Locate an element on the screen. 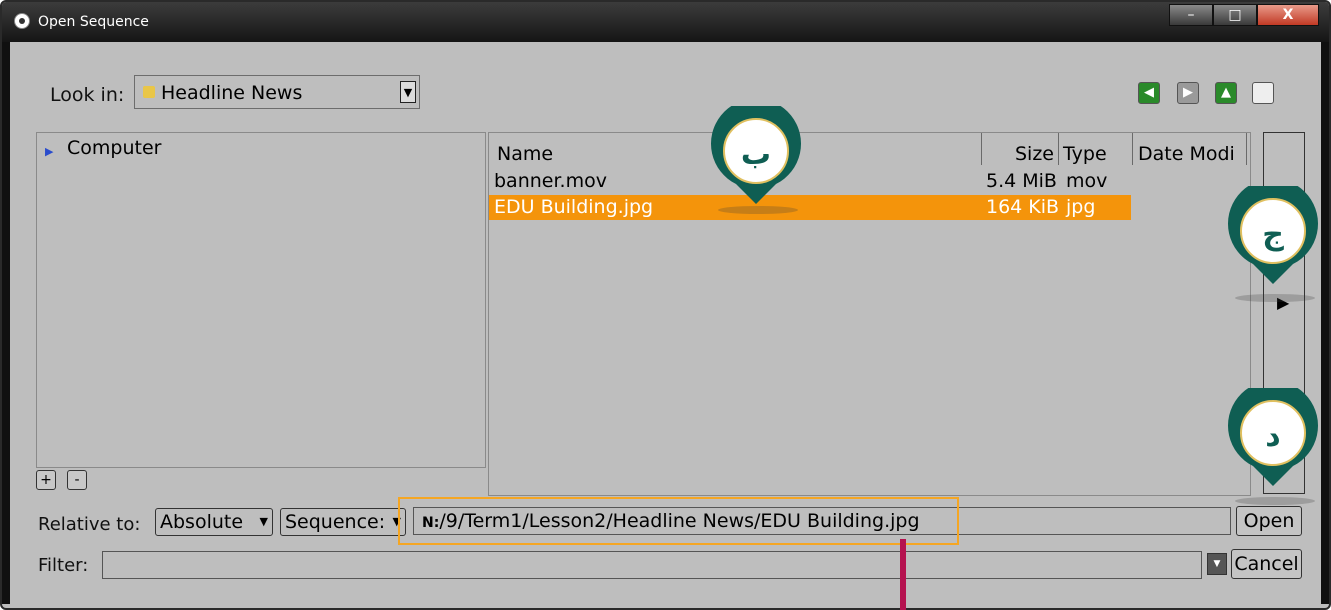  look-in-combo: Headline News ▼ is located at coordinates (277, 92).